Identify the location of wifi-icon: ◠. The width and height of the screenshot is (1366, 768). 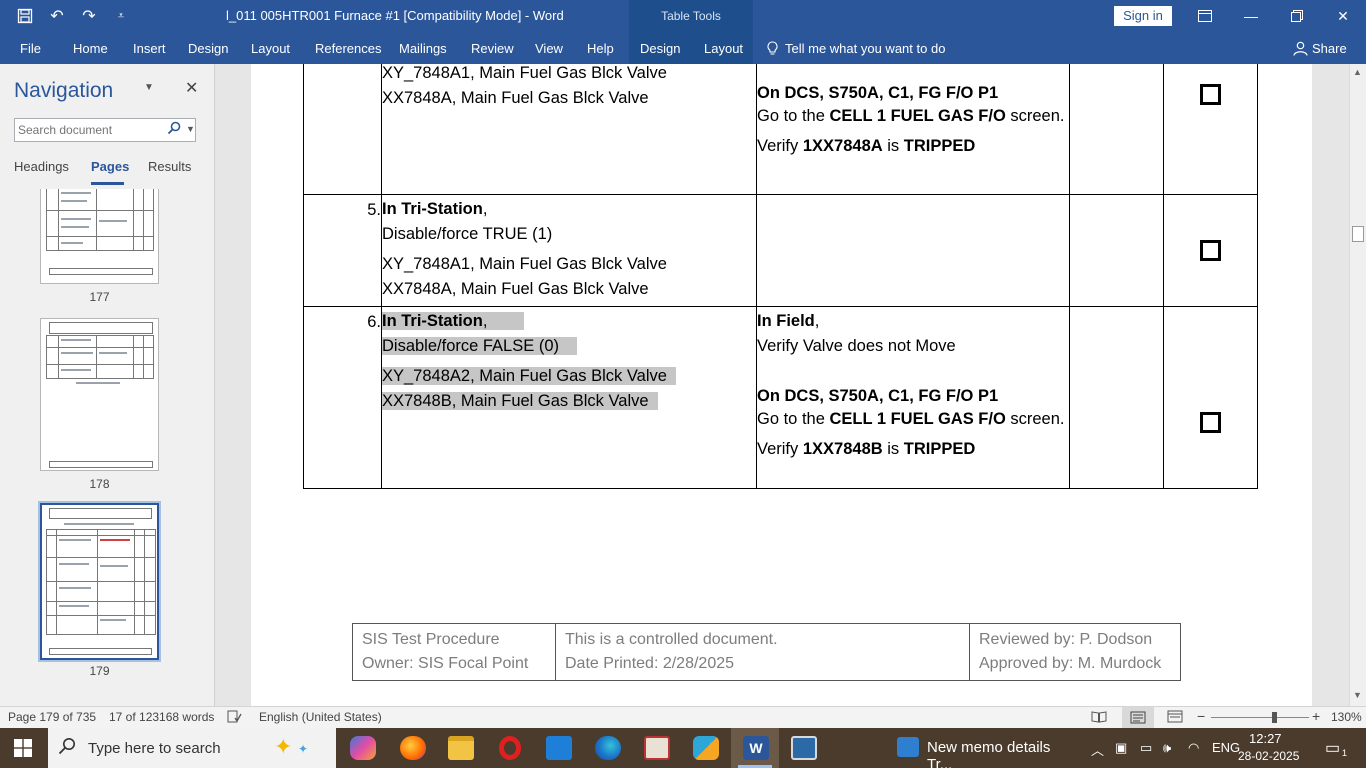
(1193, 748).